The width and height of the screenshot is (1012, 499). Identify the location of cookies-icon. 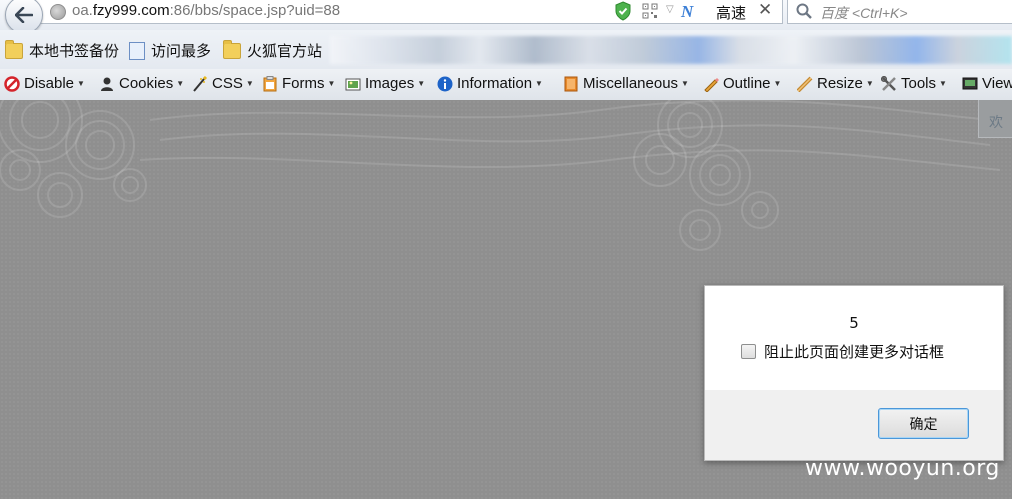
(107, 84).